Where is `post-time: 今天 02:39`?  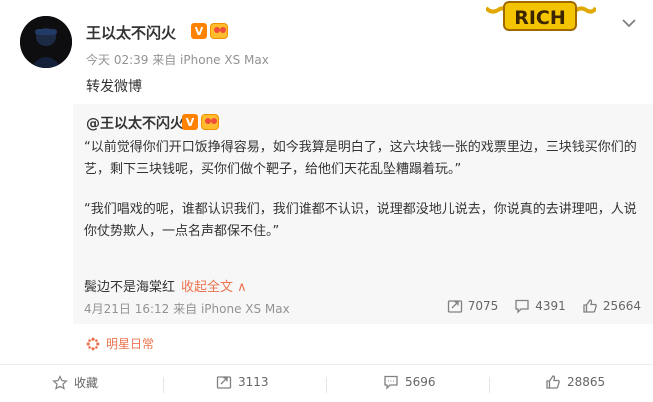
post-time: 今天 02:39 is located at coordinates (117, 60).